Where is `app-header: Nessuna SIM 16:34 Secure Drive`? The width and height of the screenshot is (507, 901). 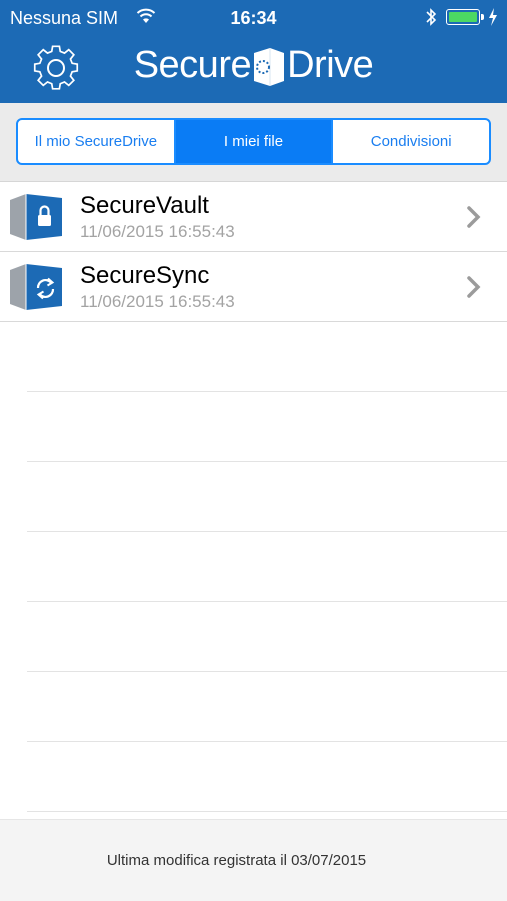 app-header: Nessuna SIM 16:34 Secure Drive is located at coordinates (253, 51).